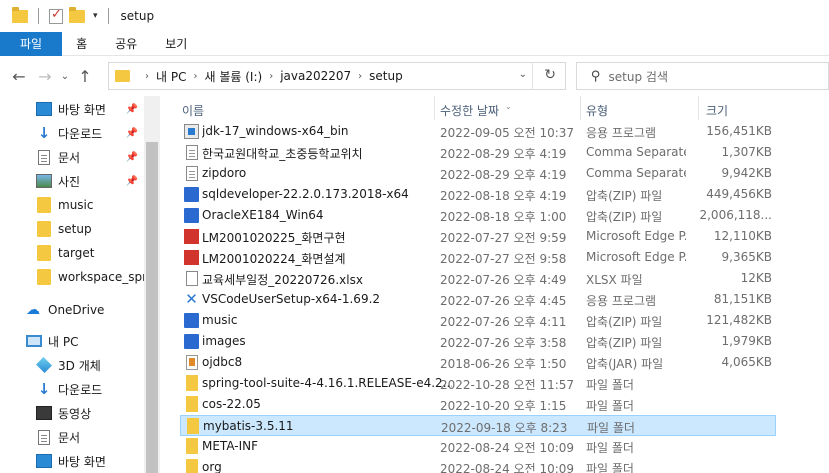 This screenshot has width=829, height=473. What do you see at coordinates (503, 343) in the screenshot?
I see `file-date: 2022-07-26 오후 3:58` at bounding box center [503, 343].